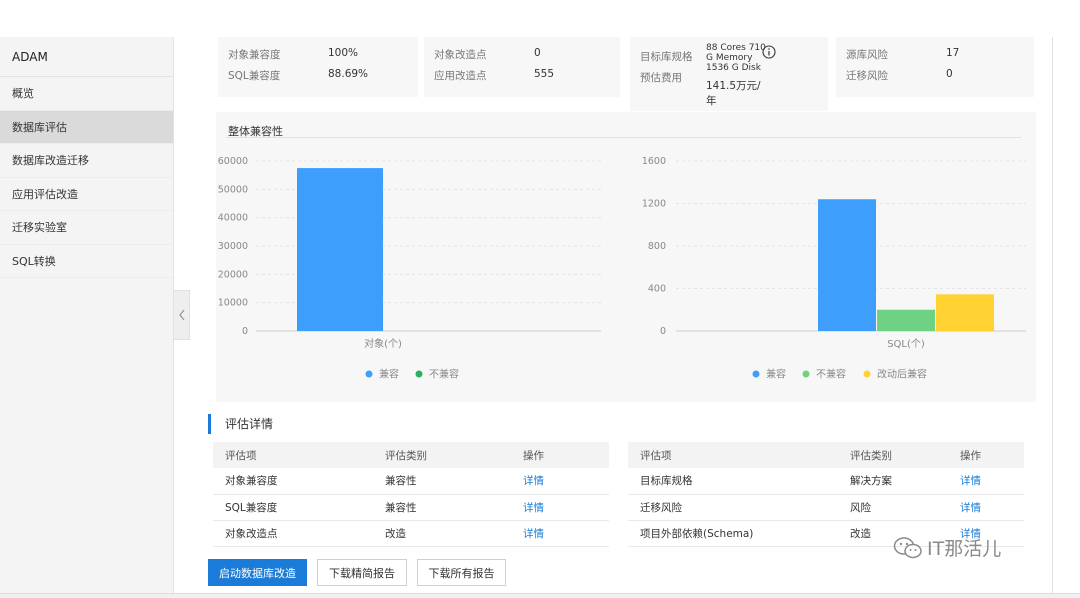  What do you see at coordinates (654, 161) in the screenshot?
I see `y-tick-label: 1600` at bounding box center [654, 161].